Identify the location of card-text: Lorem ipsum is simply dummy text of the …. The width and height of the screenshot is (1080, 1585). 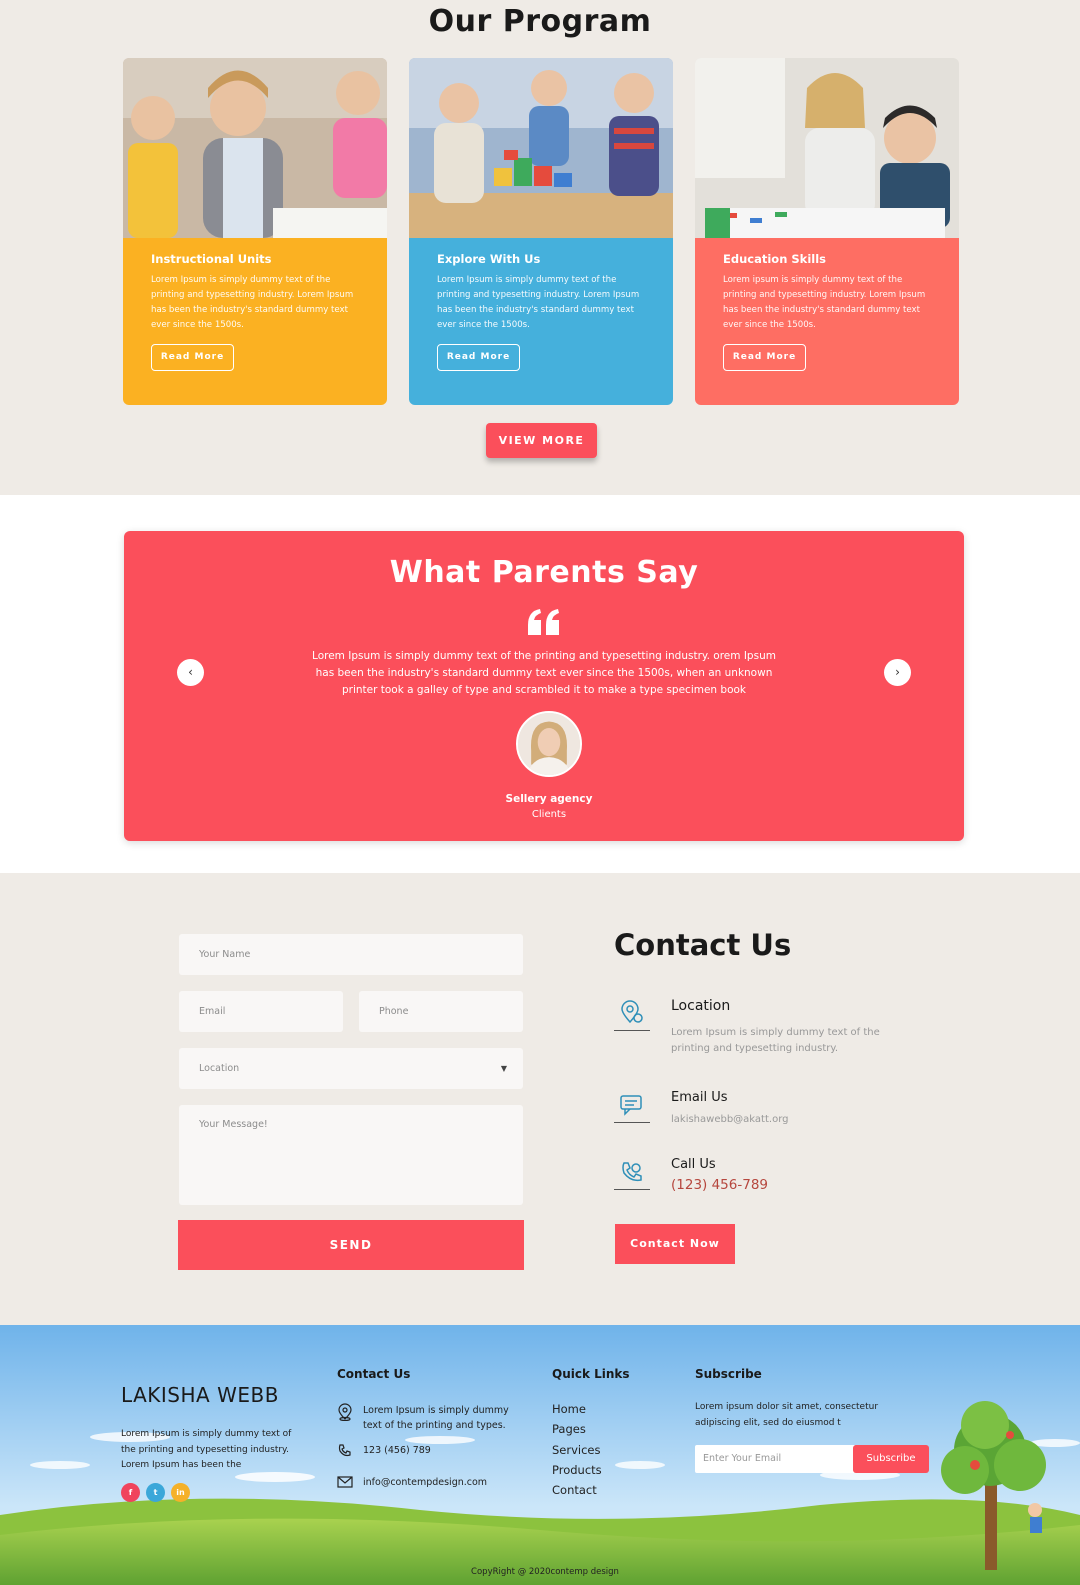
(824, 302).